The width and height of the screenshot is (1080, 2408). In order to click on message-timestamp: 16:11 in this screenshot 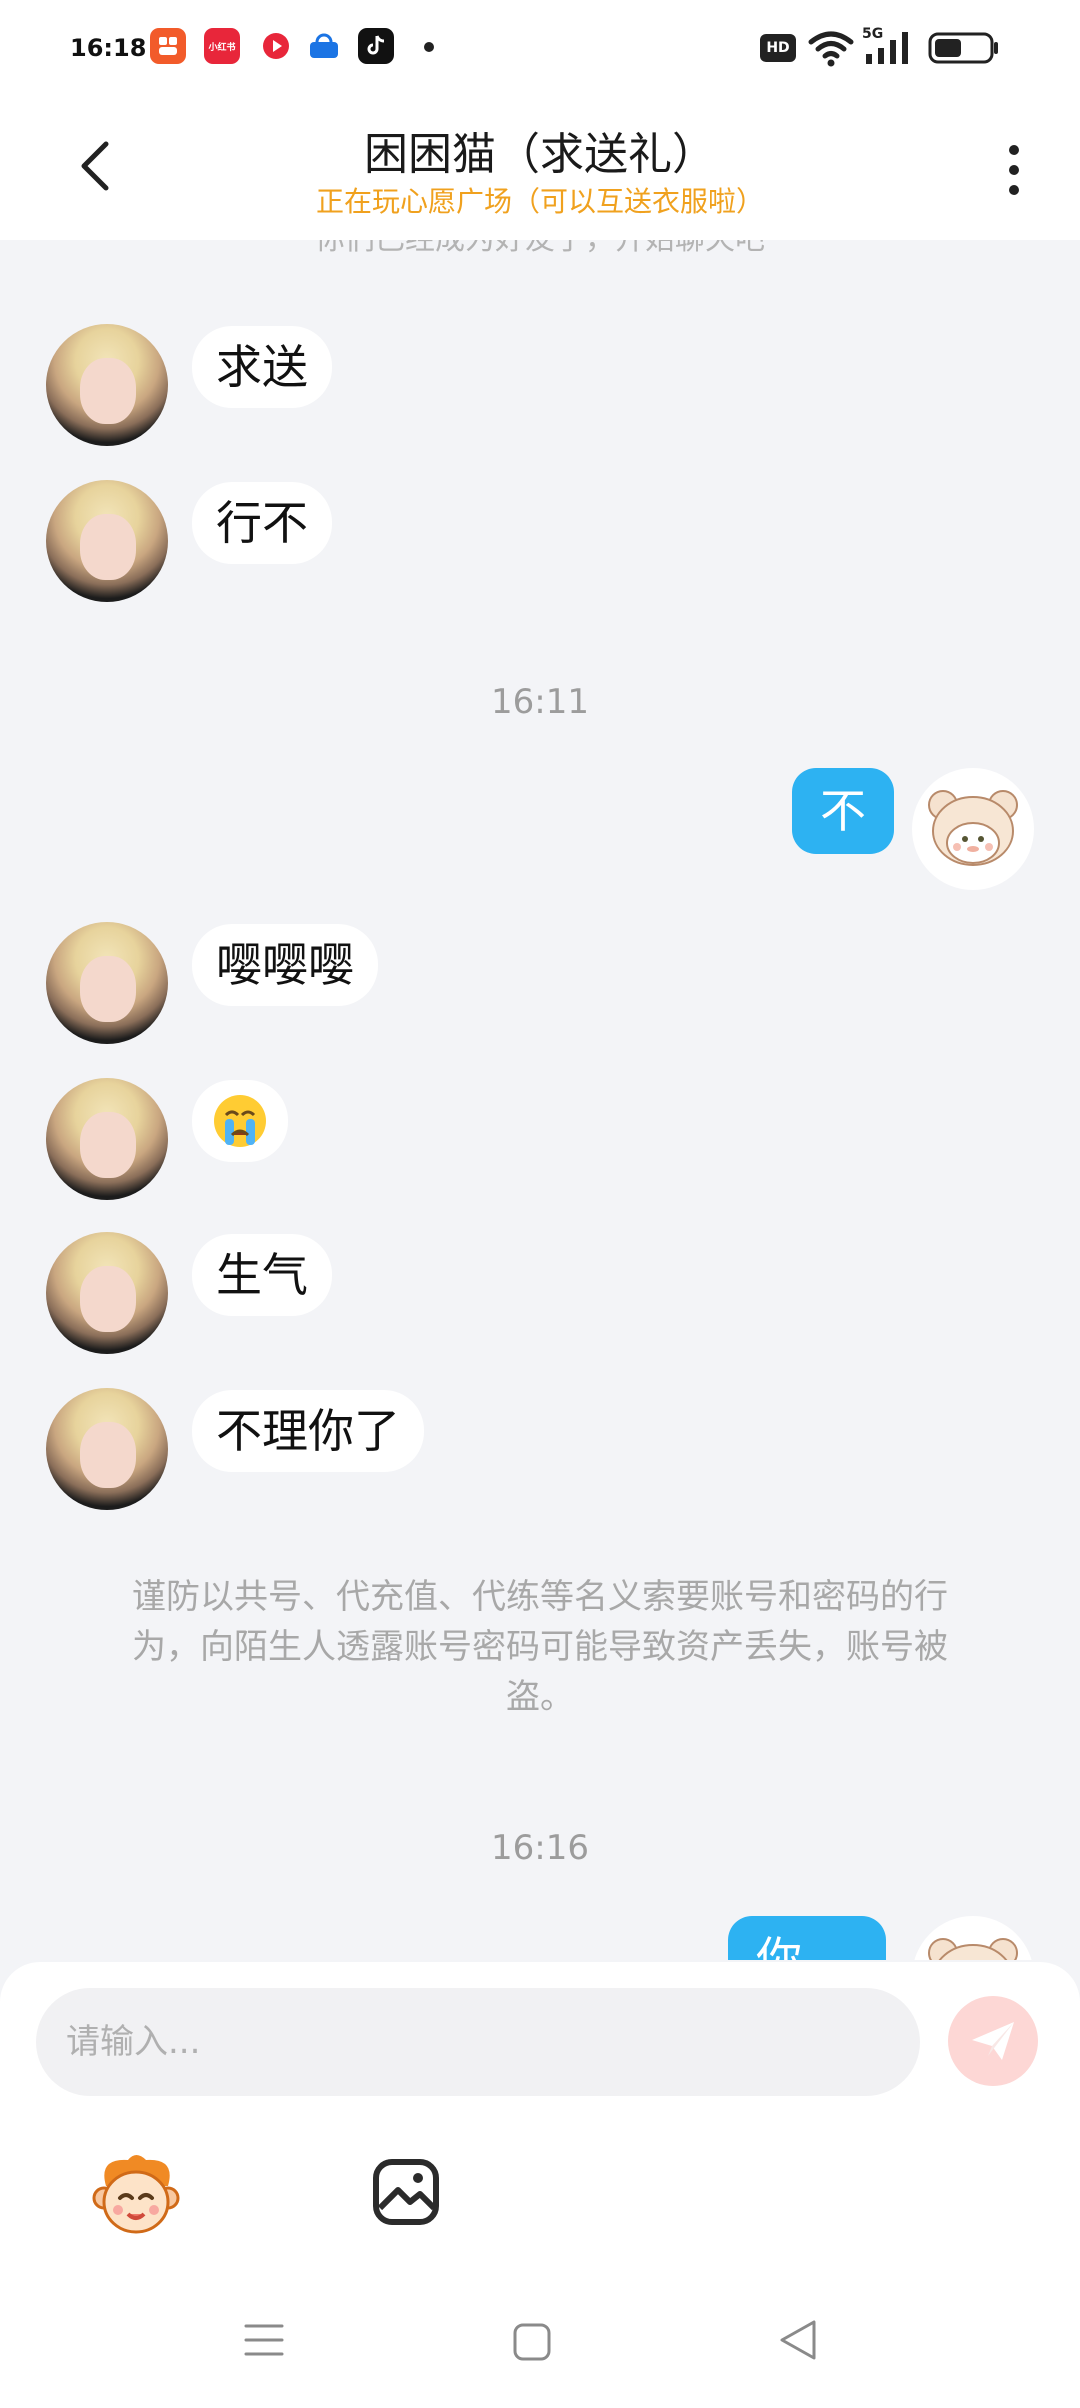, I will do `click(540, 702)`.